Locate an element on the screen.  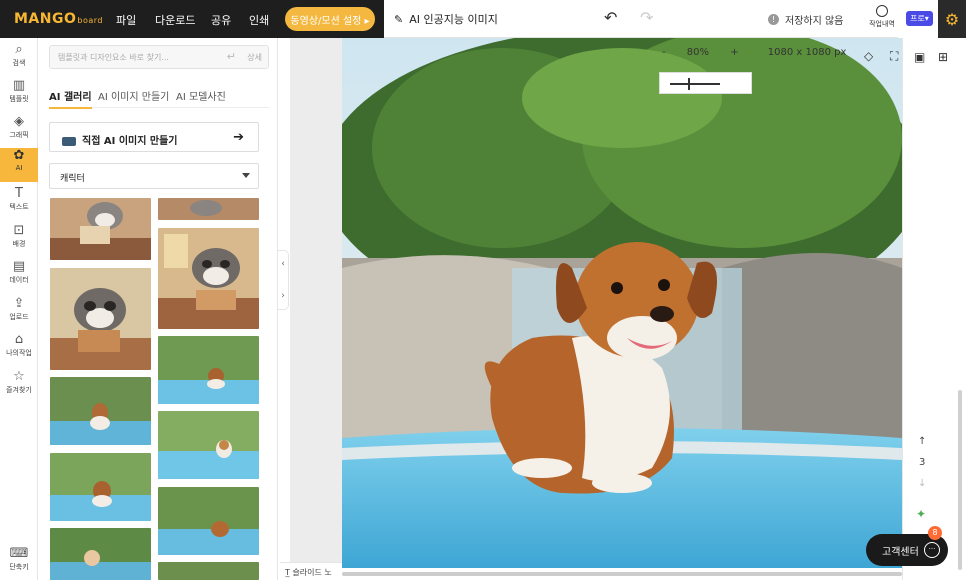
rail-item-text: T 텍스트 is located at coordinates (19, 203).